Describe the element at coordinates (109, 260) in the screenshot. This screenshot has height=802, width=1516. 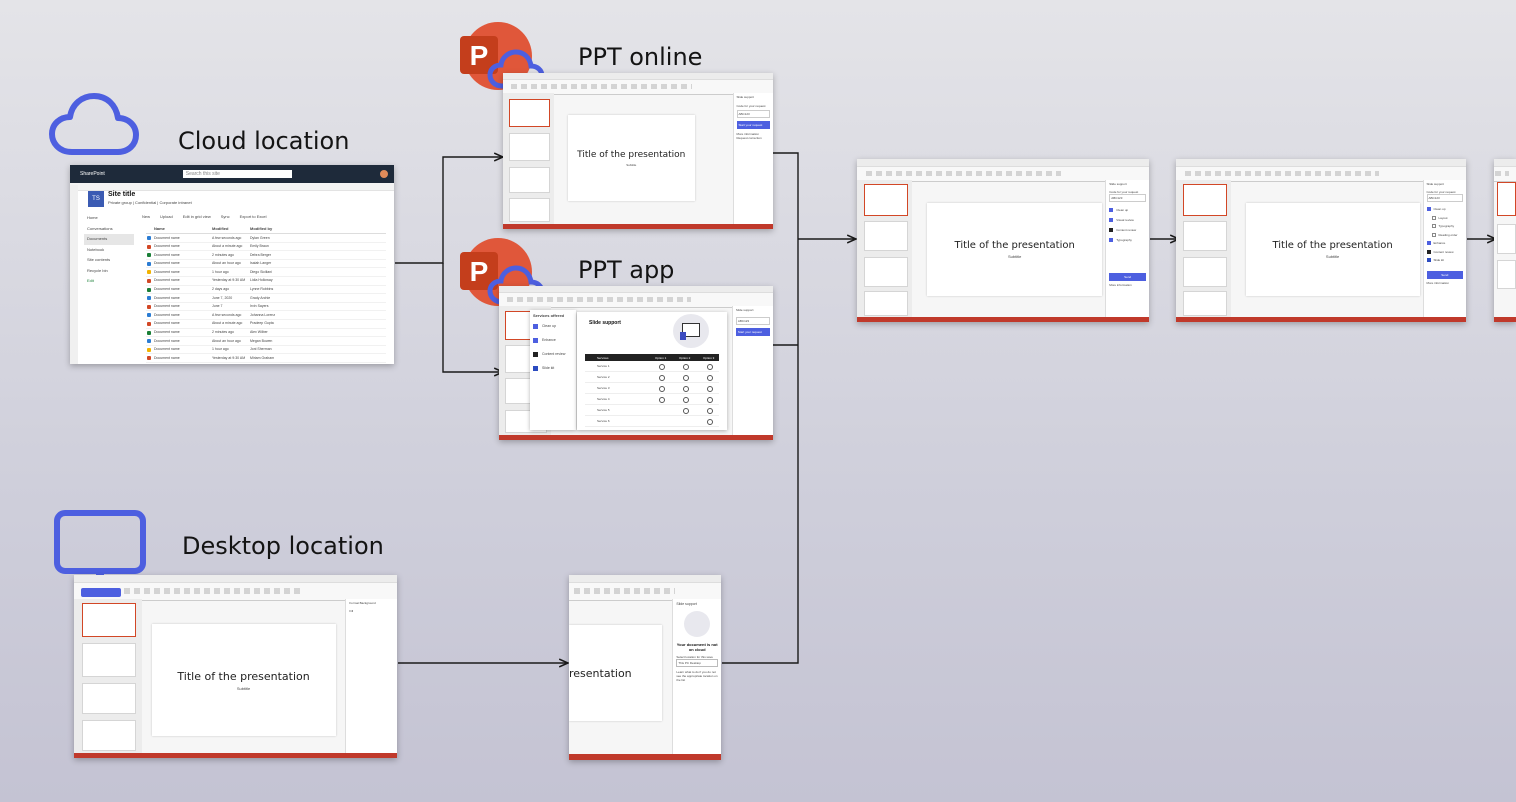
I see `sidebar-item: Site contents` at that location.